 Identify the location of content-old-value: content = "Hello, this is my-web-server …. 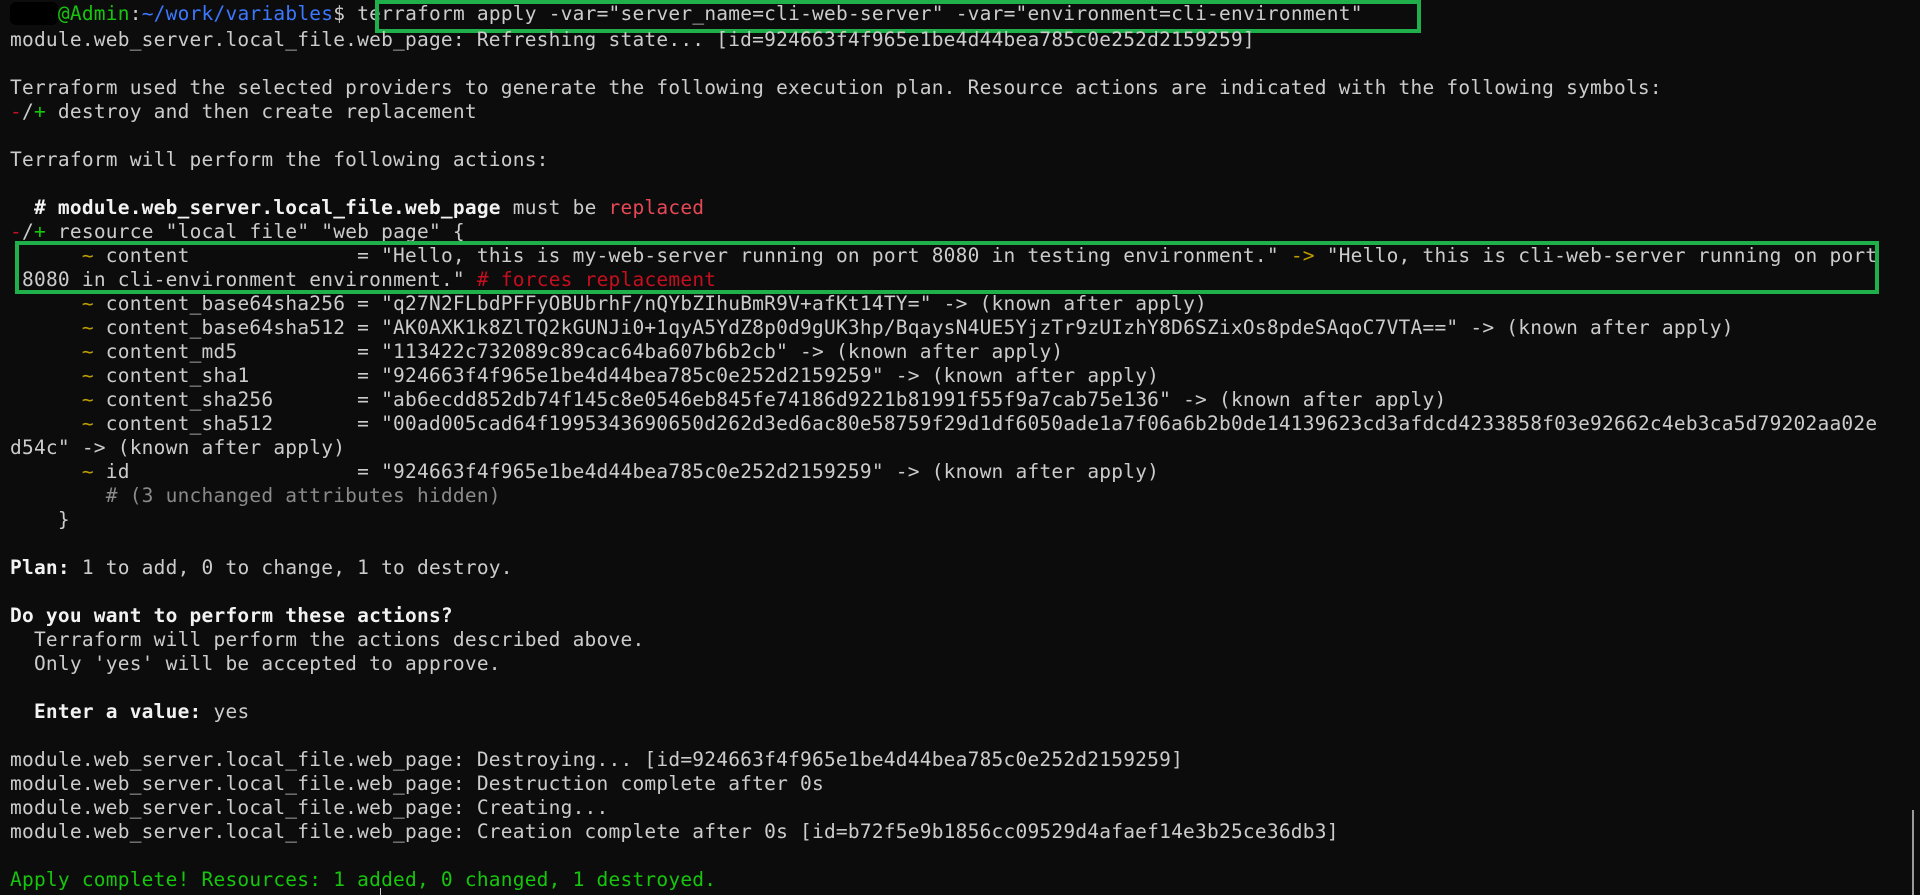
(692, 255).